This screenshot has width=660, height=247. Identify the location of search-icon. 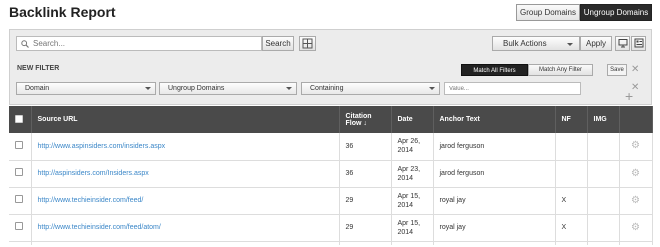
(25, 44).